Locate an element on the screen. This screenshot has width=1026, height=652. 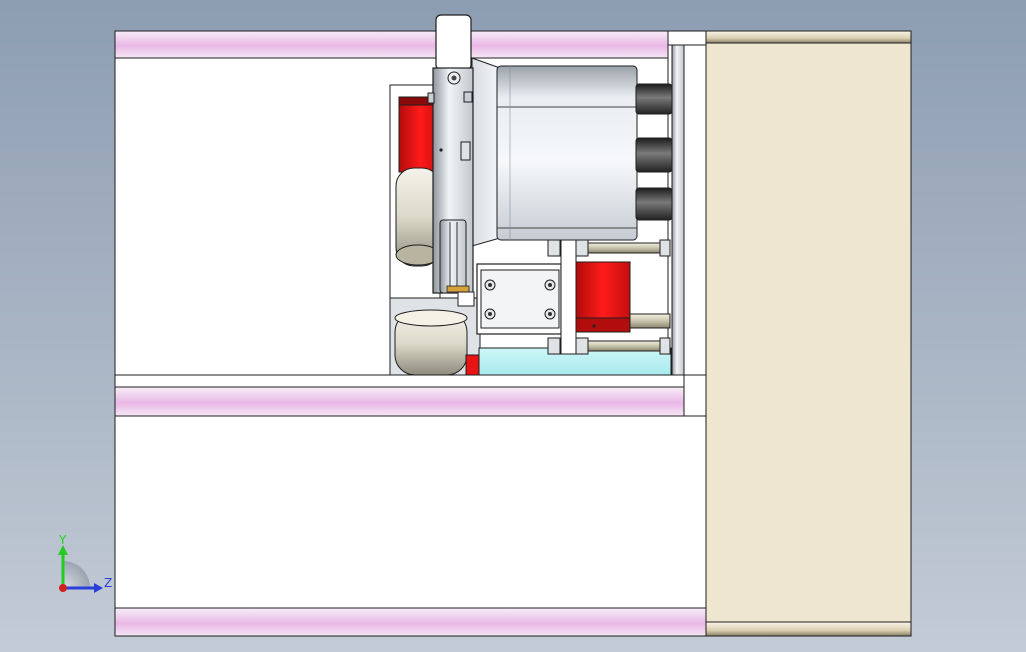
y-axis-label: Y is located at coordinates (62, 540).